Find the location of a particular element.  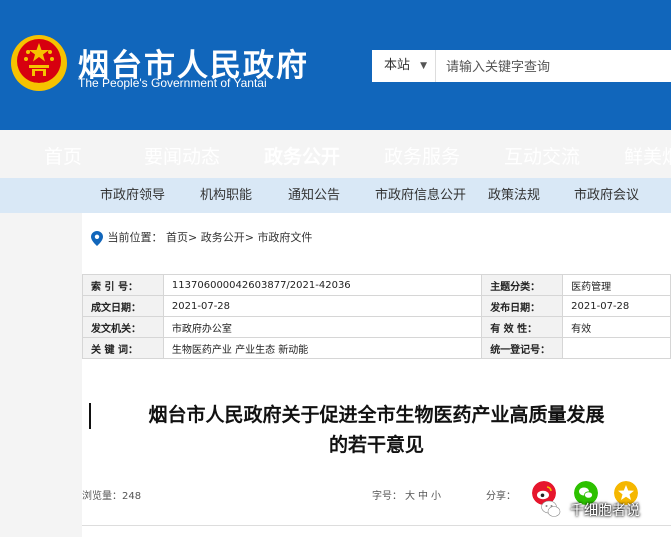

font-size-switcher: 字号：大中小 is located at coordinates (406, 494).